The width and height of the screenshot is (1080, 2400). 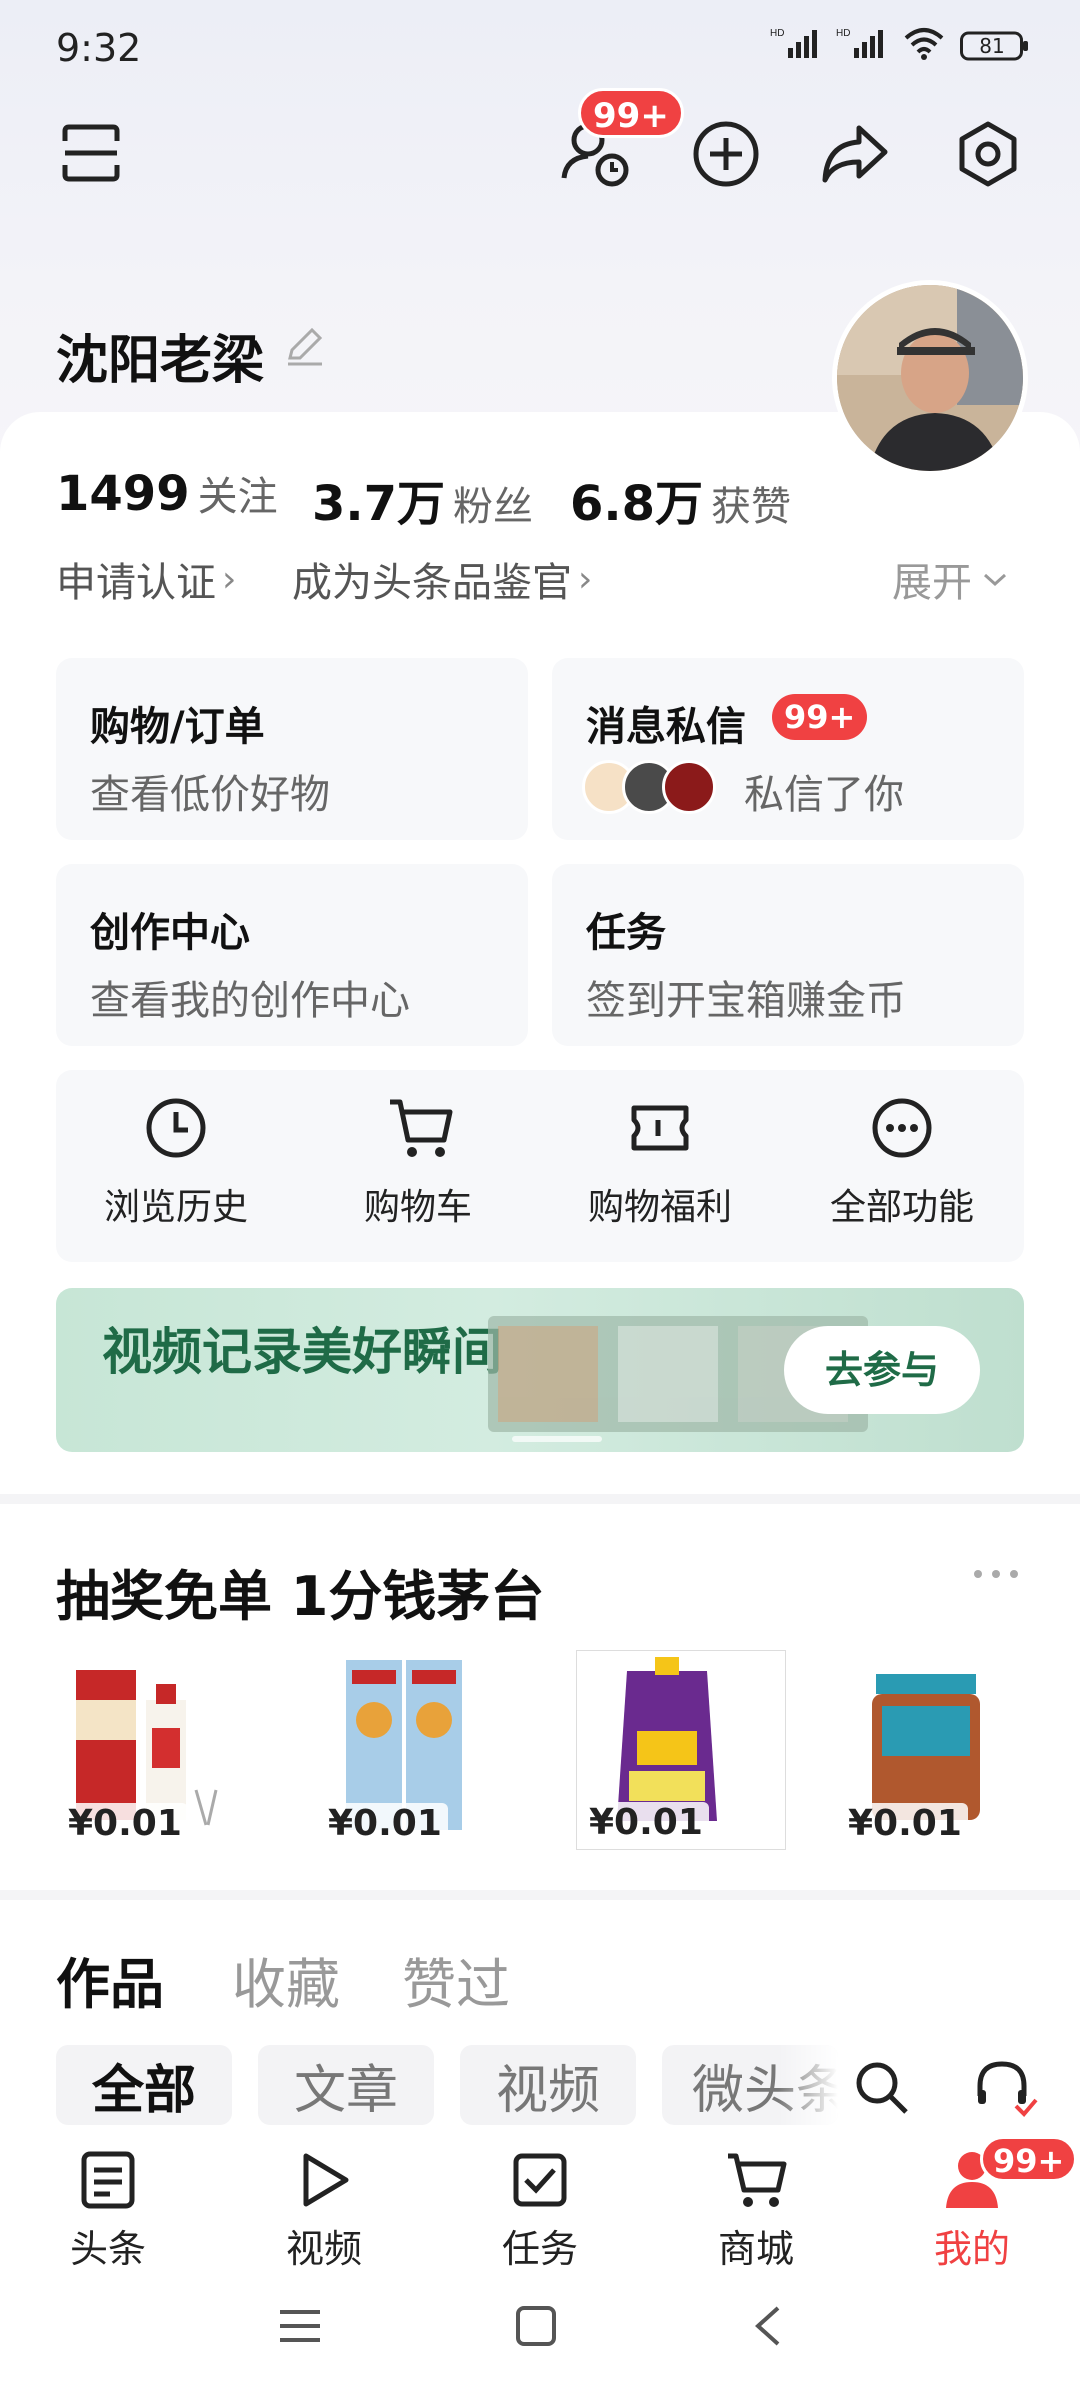 I want to click on tasks-sub: 签到开宝箱赚金币, so click(x=746, y=1001).